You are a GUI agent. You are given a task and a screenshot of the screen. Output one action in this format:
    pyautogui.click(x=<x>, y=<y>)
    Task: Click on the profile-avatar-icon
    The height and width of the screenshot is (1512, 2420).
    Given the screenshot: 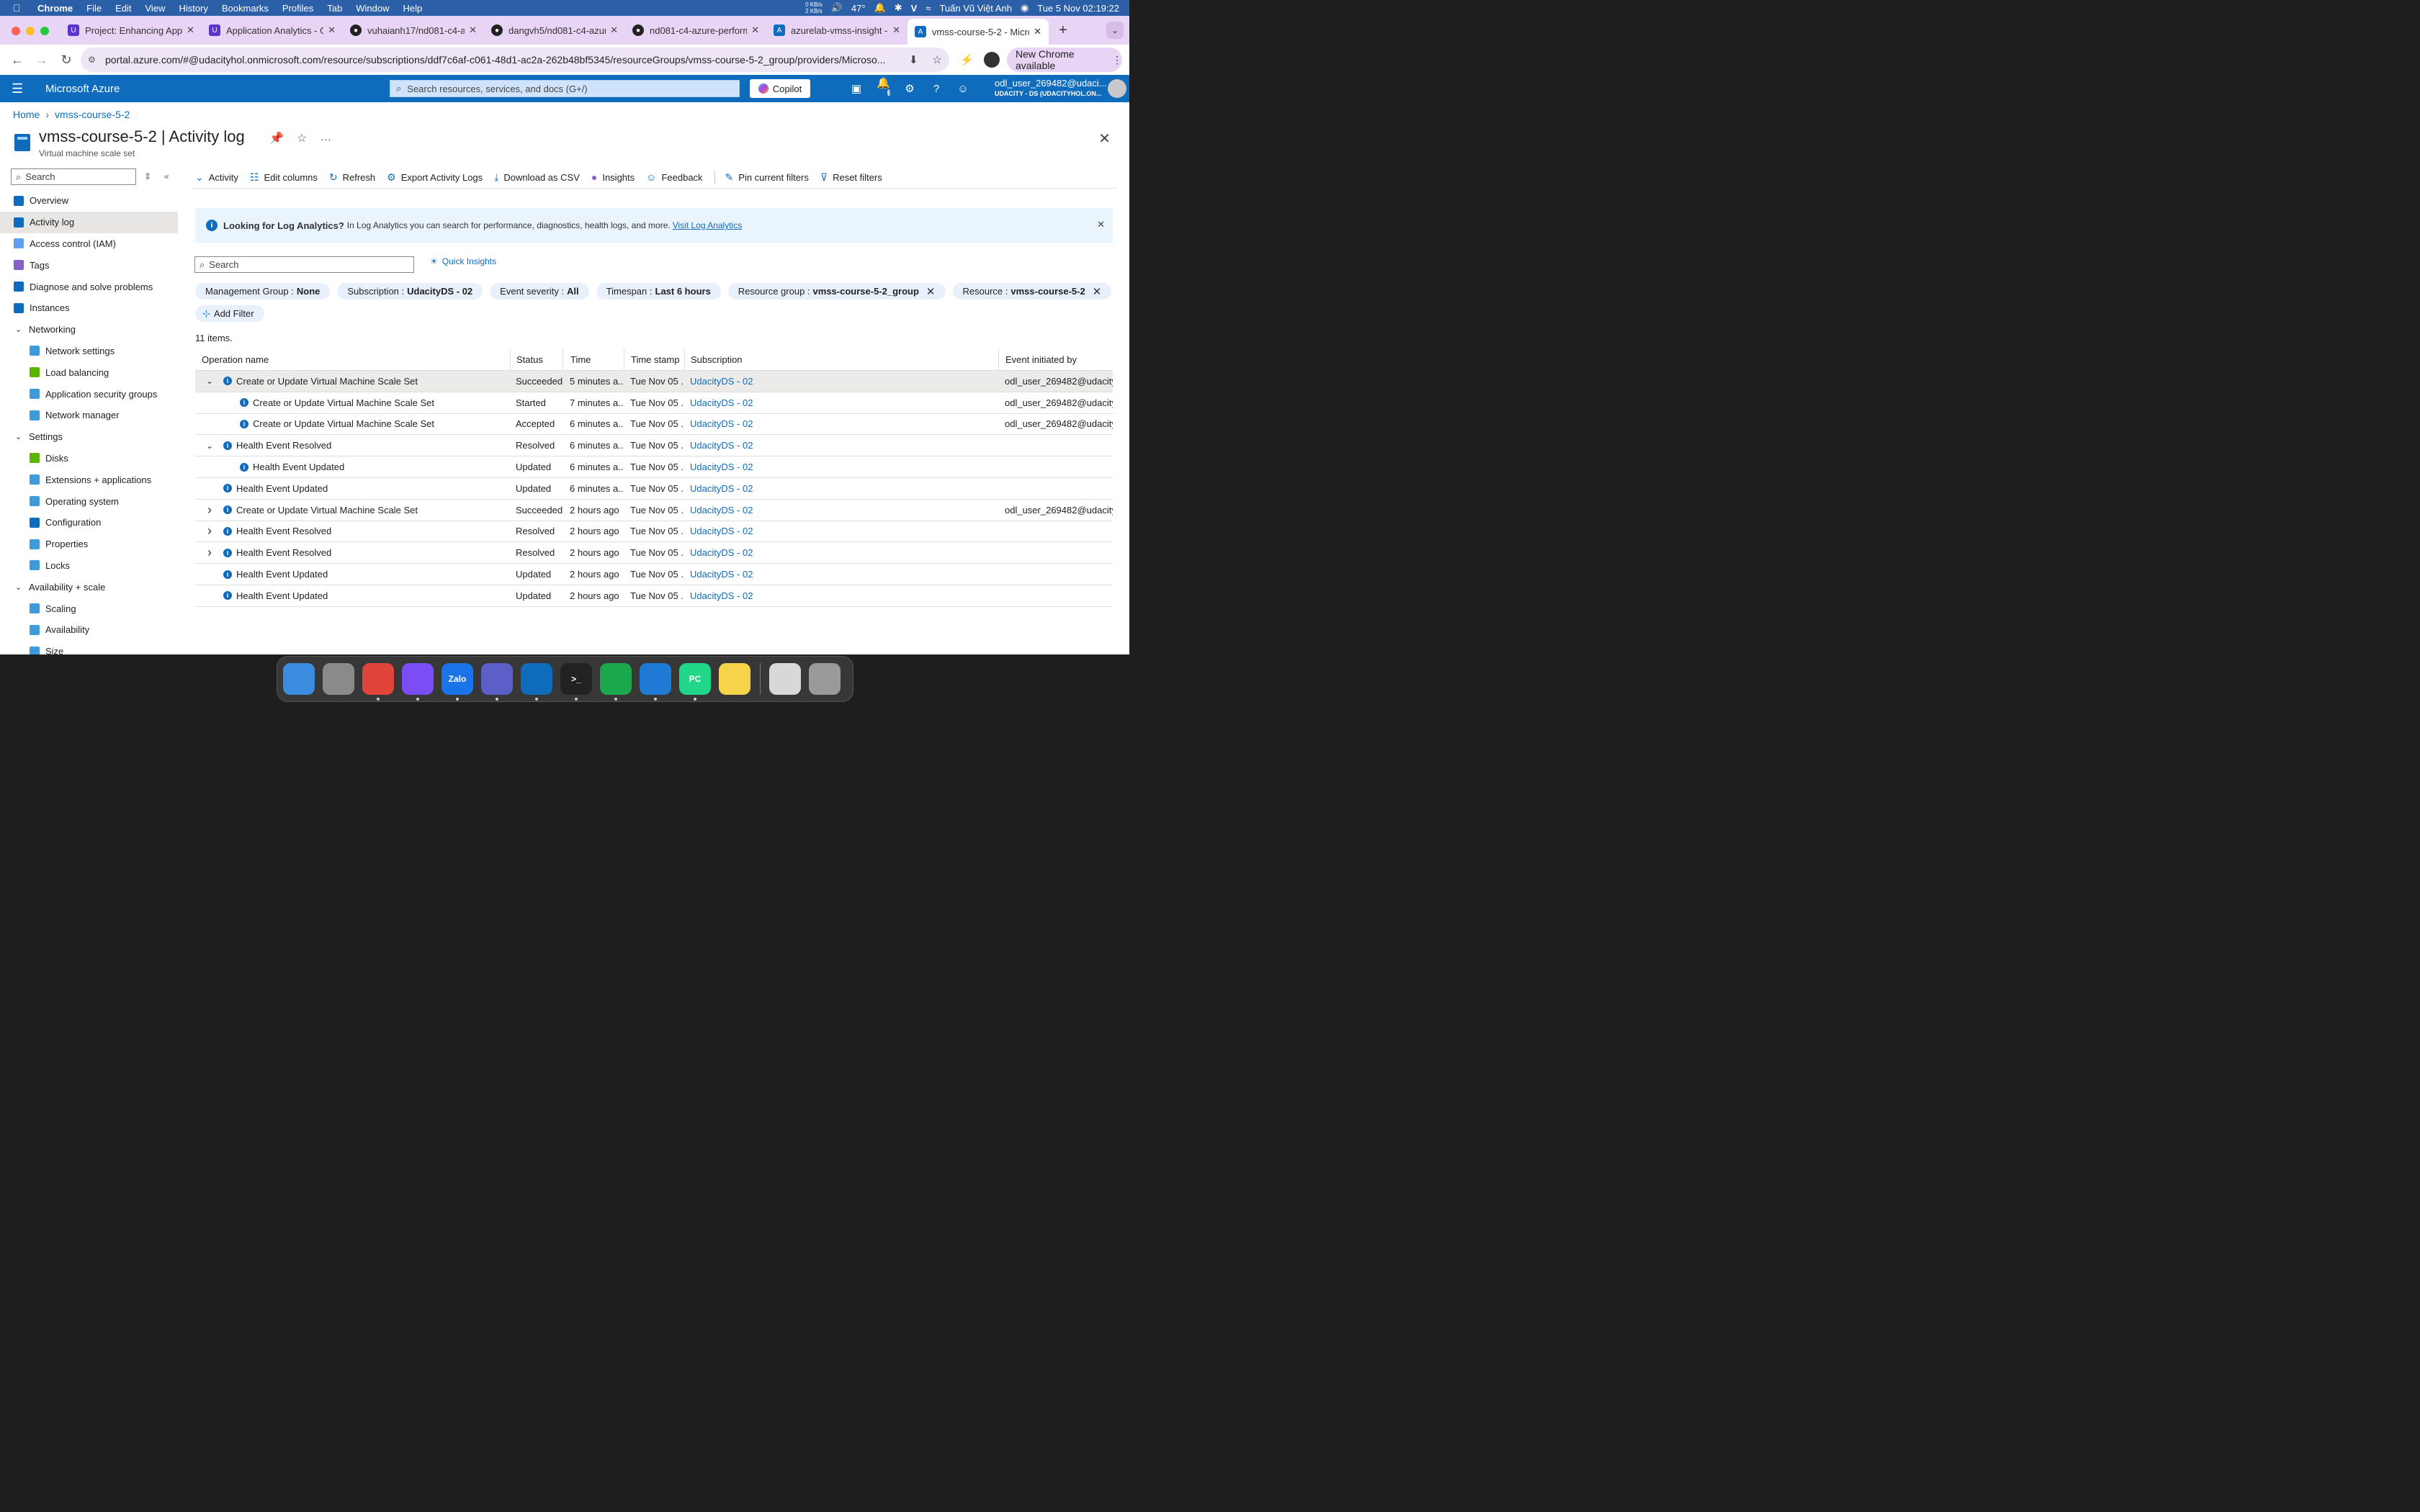 What is the action you would take?
    pyautogui.click(x=992, y=60)
    